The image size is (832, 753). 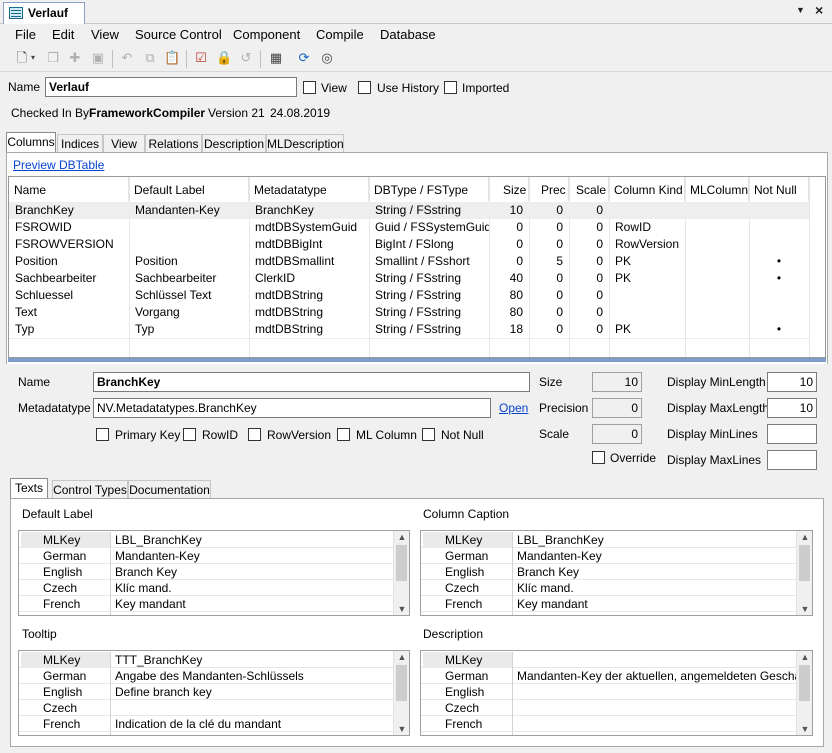 What do you see at coordinates (254, 434) in the screenshot?
I see `rowversion-checkbox` at bounding box center [254, 434].